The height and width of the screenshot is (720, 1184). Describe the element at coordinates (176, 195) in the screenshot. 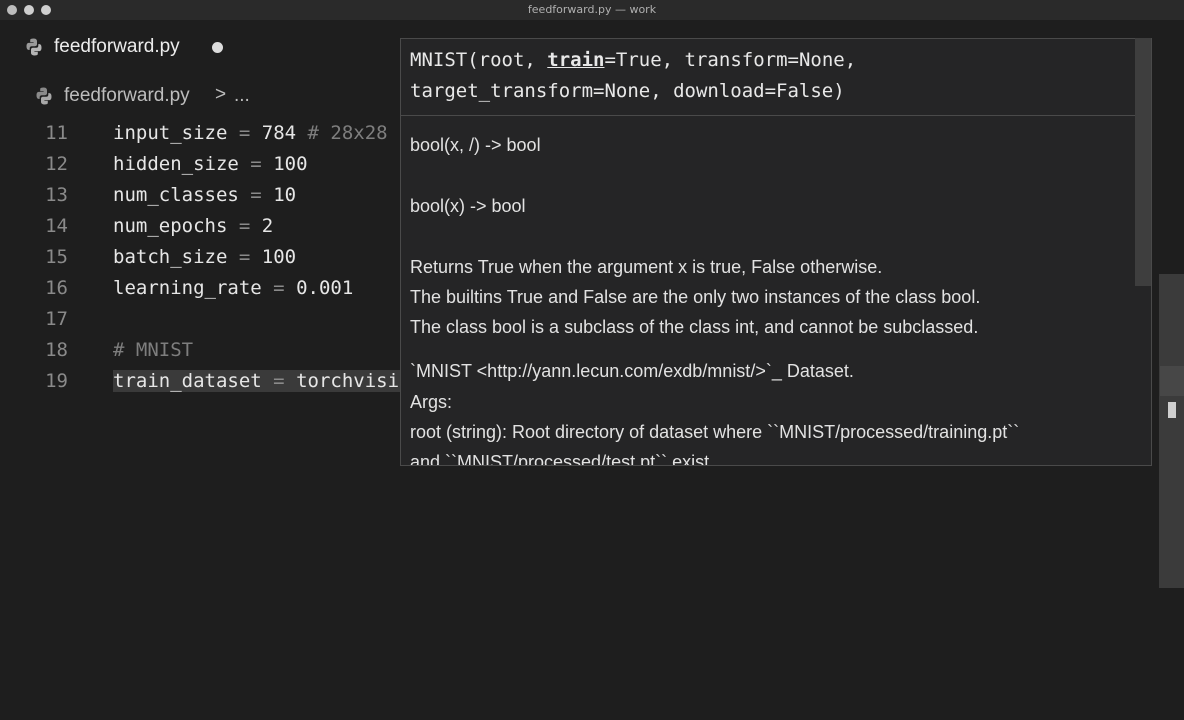

I see `identifier: num_classes` at that location.